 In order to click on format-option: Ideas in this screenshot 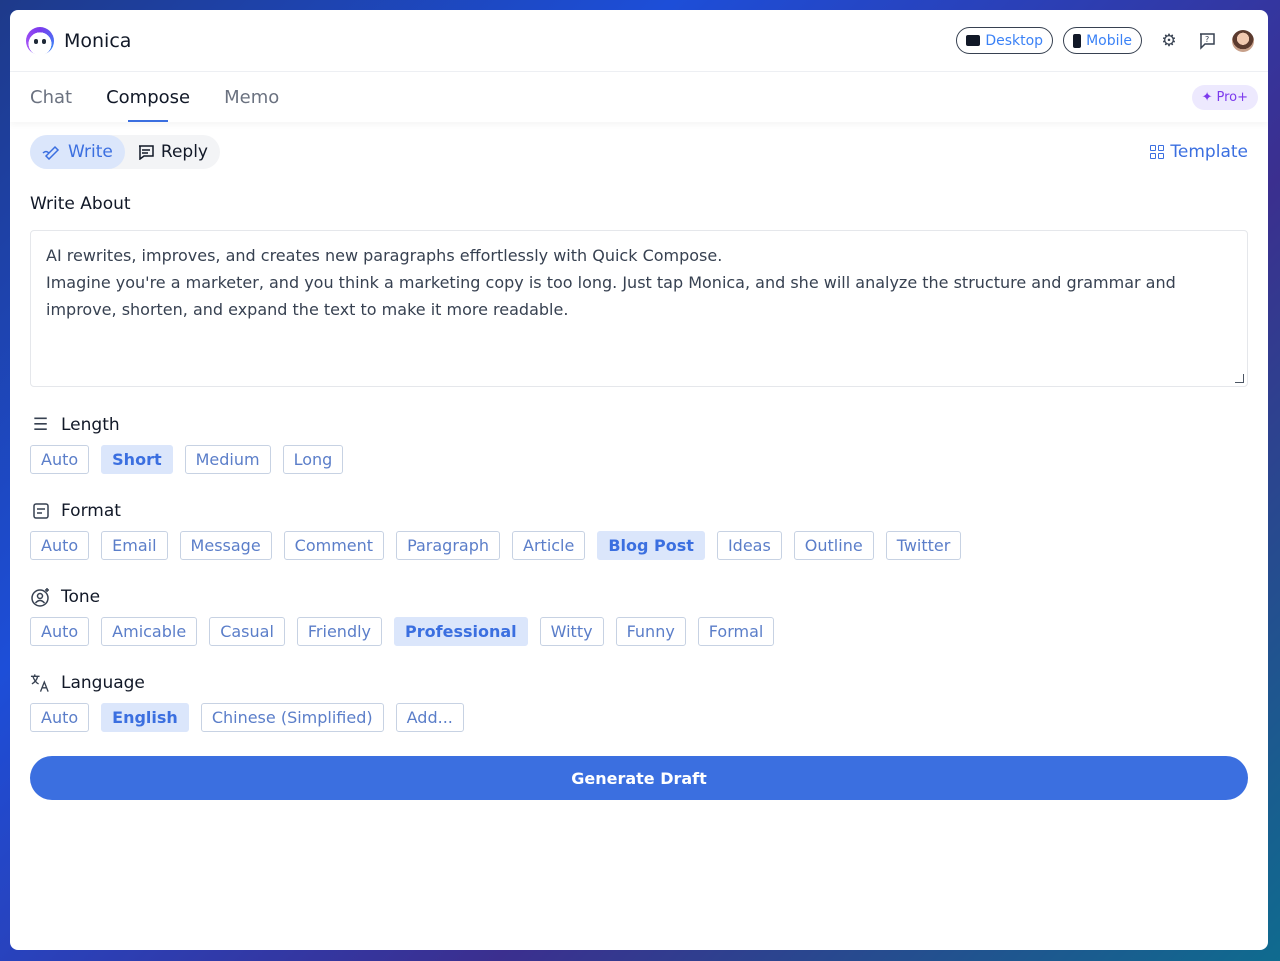, I will do `click(749, 545)`.